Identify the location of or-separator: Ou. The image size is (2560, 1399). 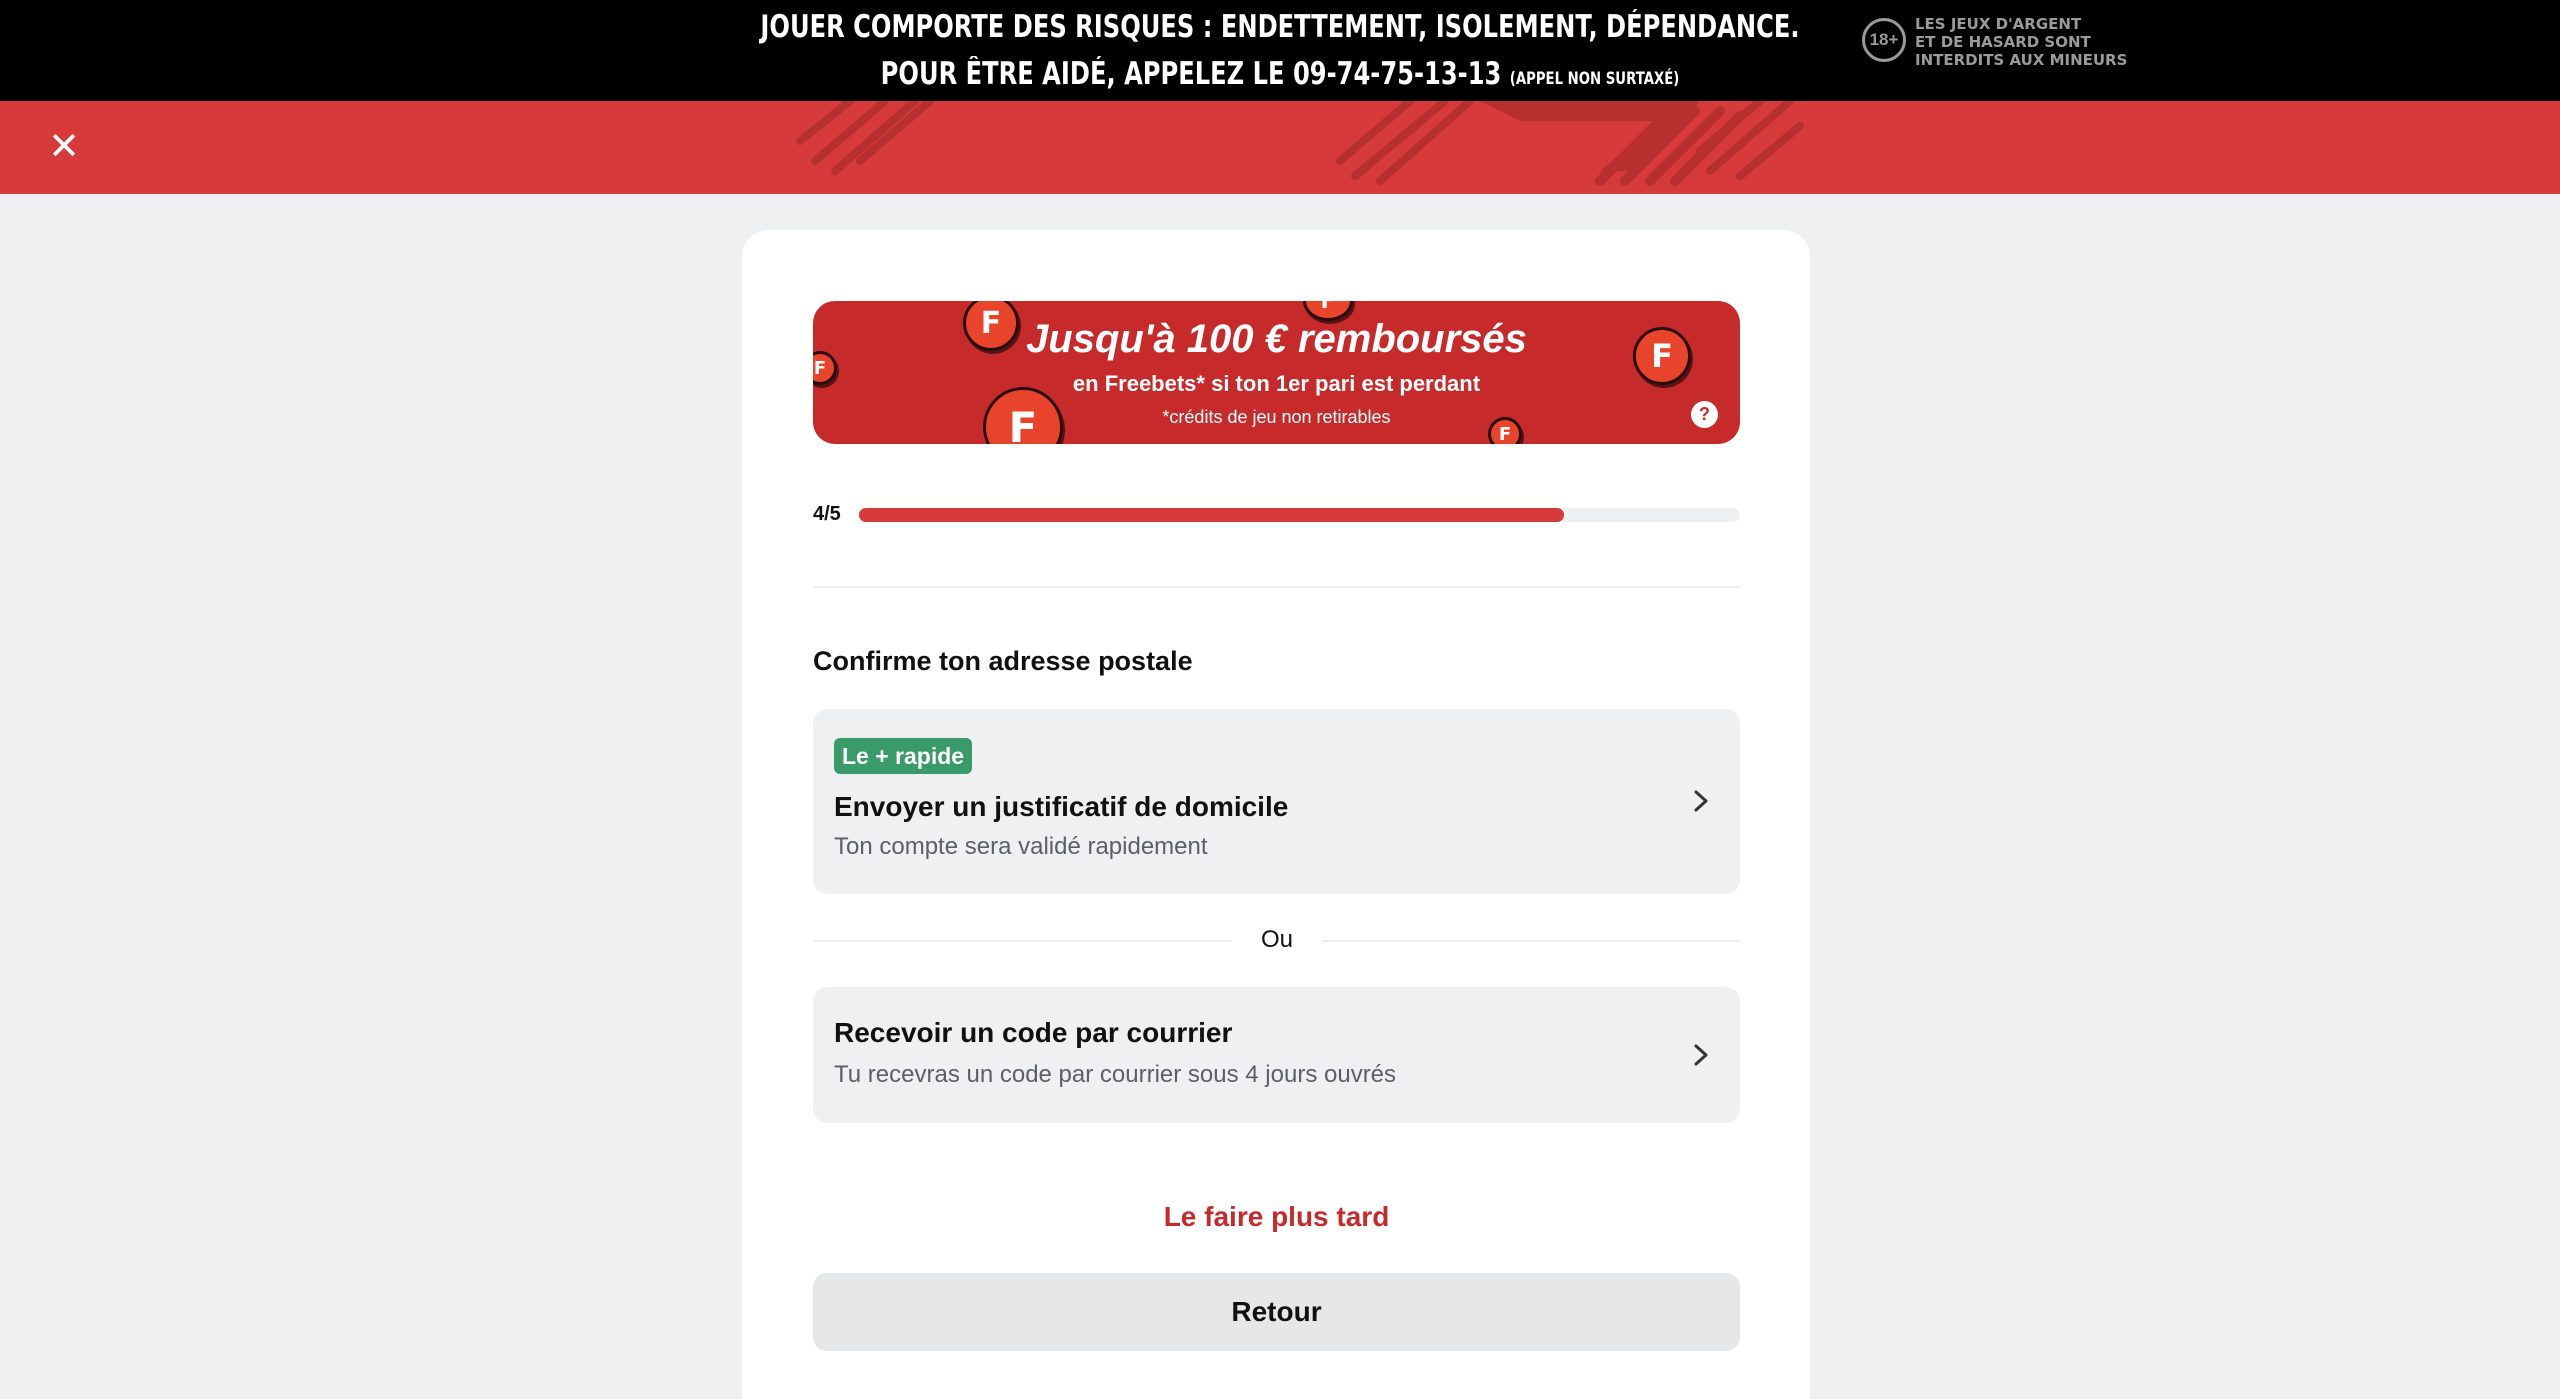
(1277, 940).